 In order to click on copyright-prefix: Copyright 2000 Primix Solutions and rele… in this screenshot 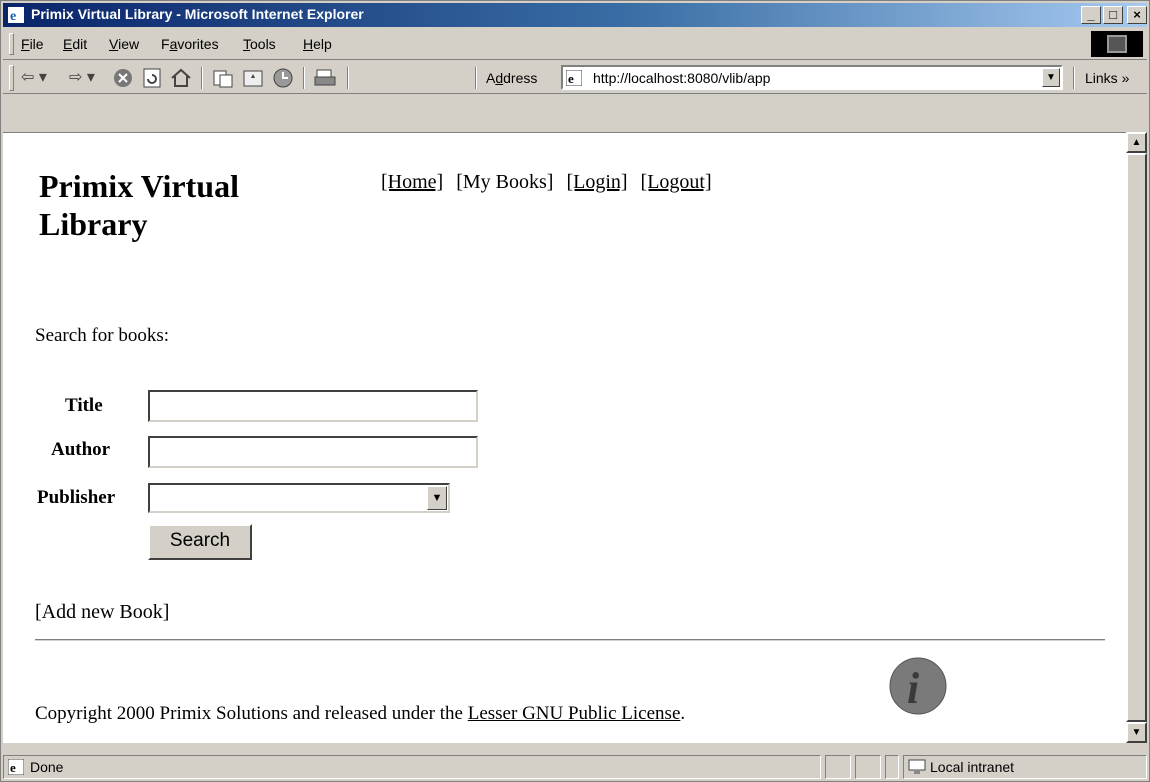, I will do `click(251, 713)`.